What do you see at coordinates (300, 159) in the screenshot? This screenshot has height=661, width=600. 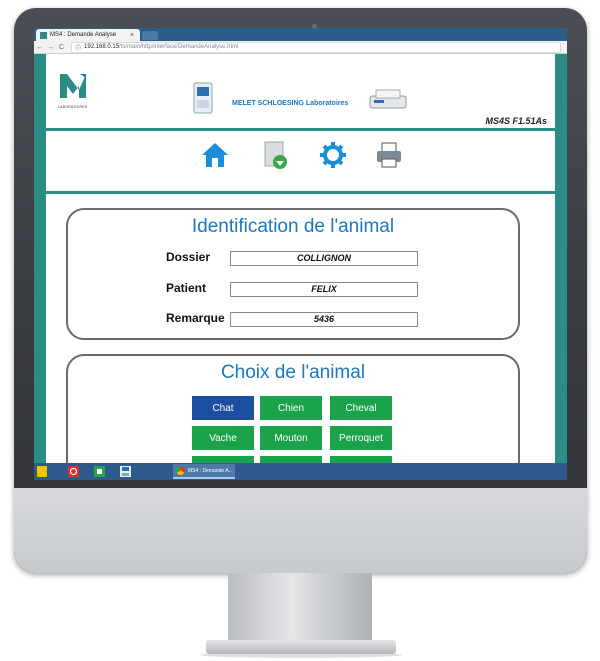 I see `toolbar` at bounding box center [300, 159].